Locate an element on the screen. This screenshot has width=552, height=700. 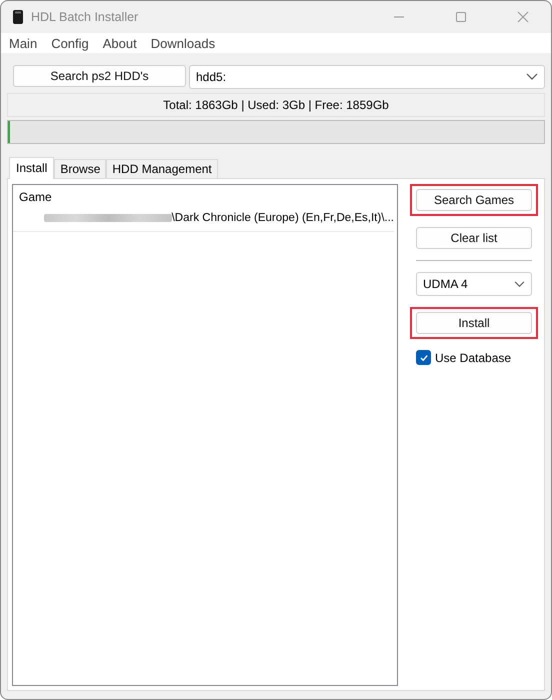
tab: Browse is located at coordinates (80, 168).